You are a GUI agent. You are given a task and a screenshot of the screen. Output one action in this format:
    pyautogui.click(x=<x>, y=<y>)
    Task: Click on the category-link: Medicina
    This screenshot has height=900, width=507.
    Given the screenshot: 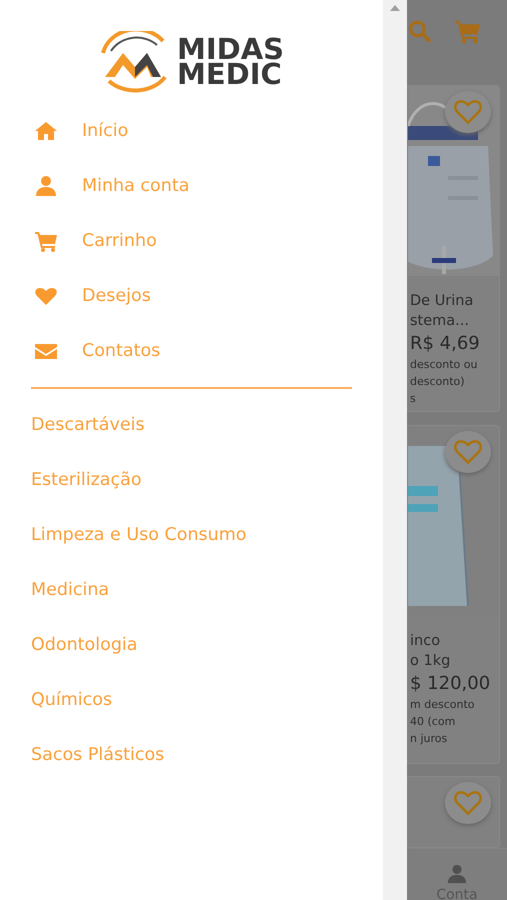 What is the action you would take?
    pyautogui.click(x=191, y=589)
    